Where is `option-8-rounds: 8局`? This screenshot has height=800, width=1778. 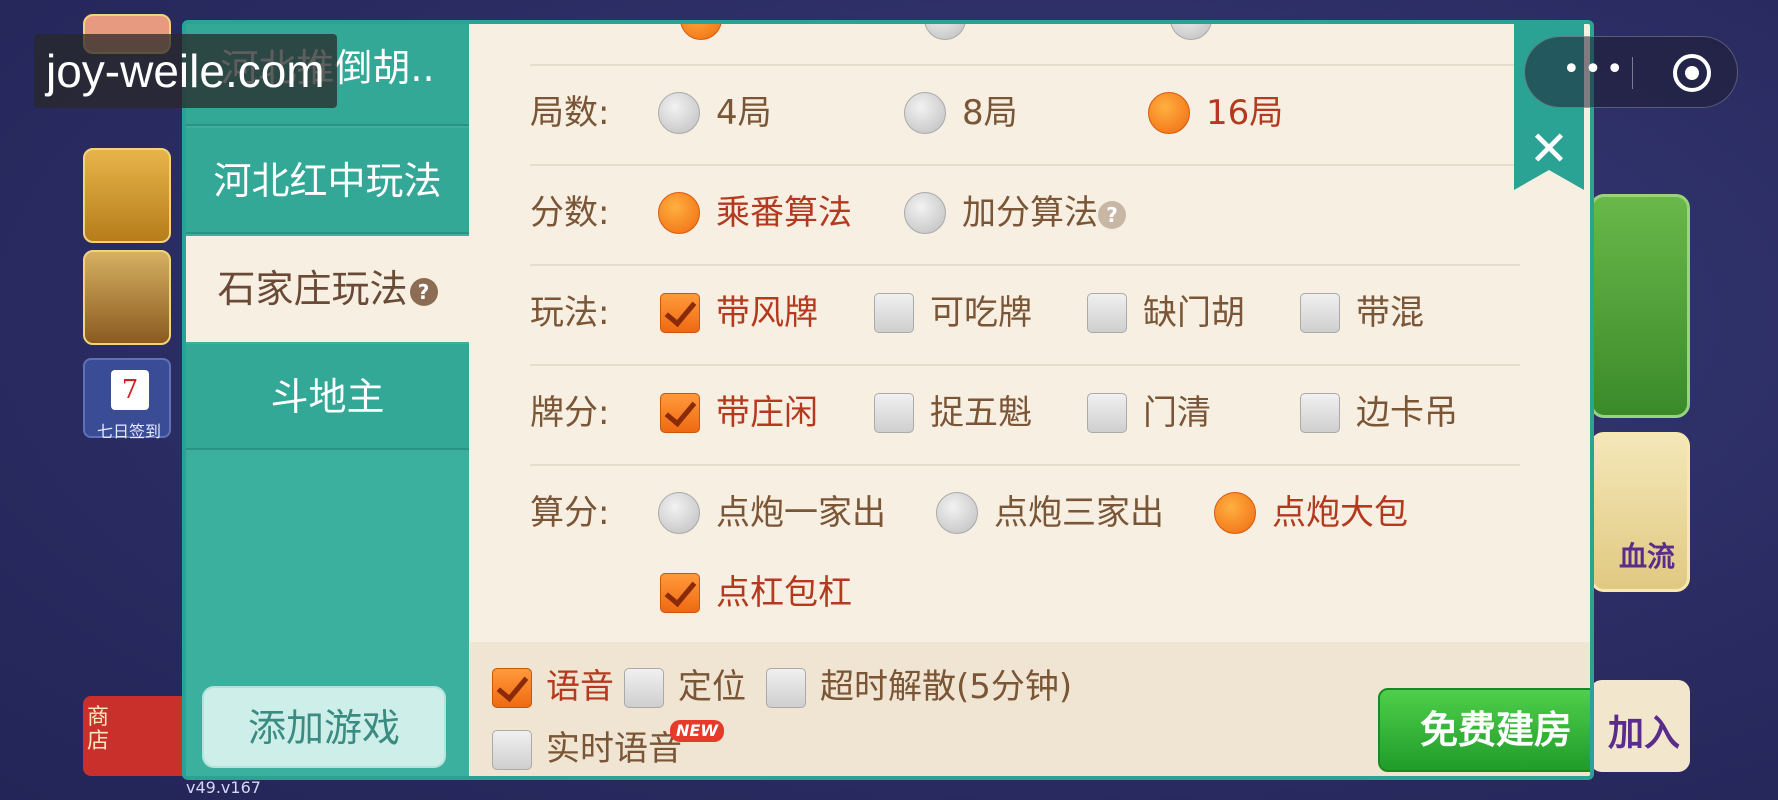
option-8-rounds: 8局 is located at coordinates (990, 113).